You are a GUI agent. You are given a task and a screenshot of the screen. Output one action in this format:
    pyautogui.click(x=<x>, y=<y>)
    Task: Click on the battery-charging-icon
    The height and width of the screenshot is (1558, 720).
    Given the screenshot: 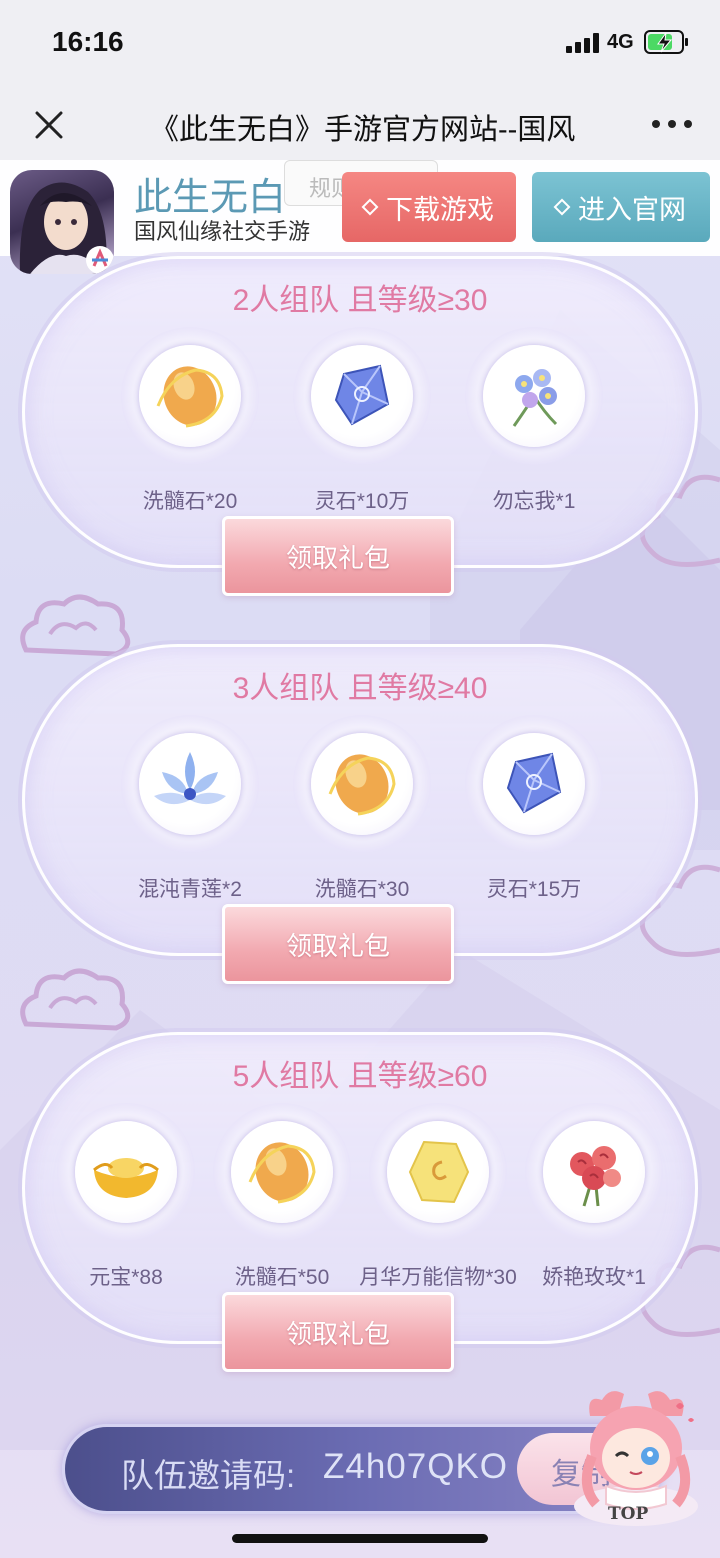 What is the action you would take?
    pyautogui.click(x=666, y=42)
    